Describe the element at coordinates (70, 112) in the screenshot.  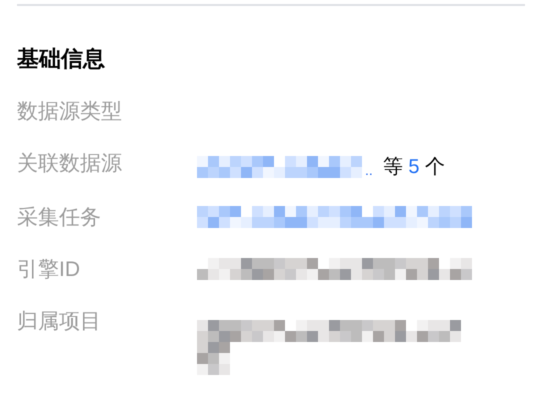
I see `field-label: 数据源类型` at that location.